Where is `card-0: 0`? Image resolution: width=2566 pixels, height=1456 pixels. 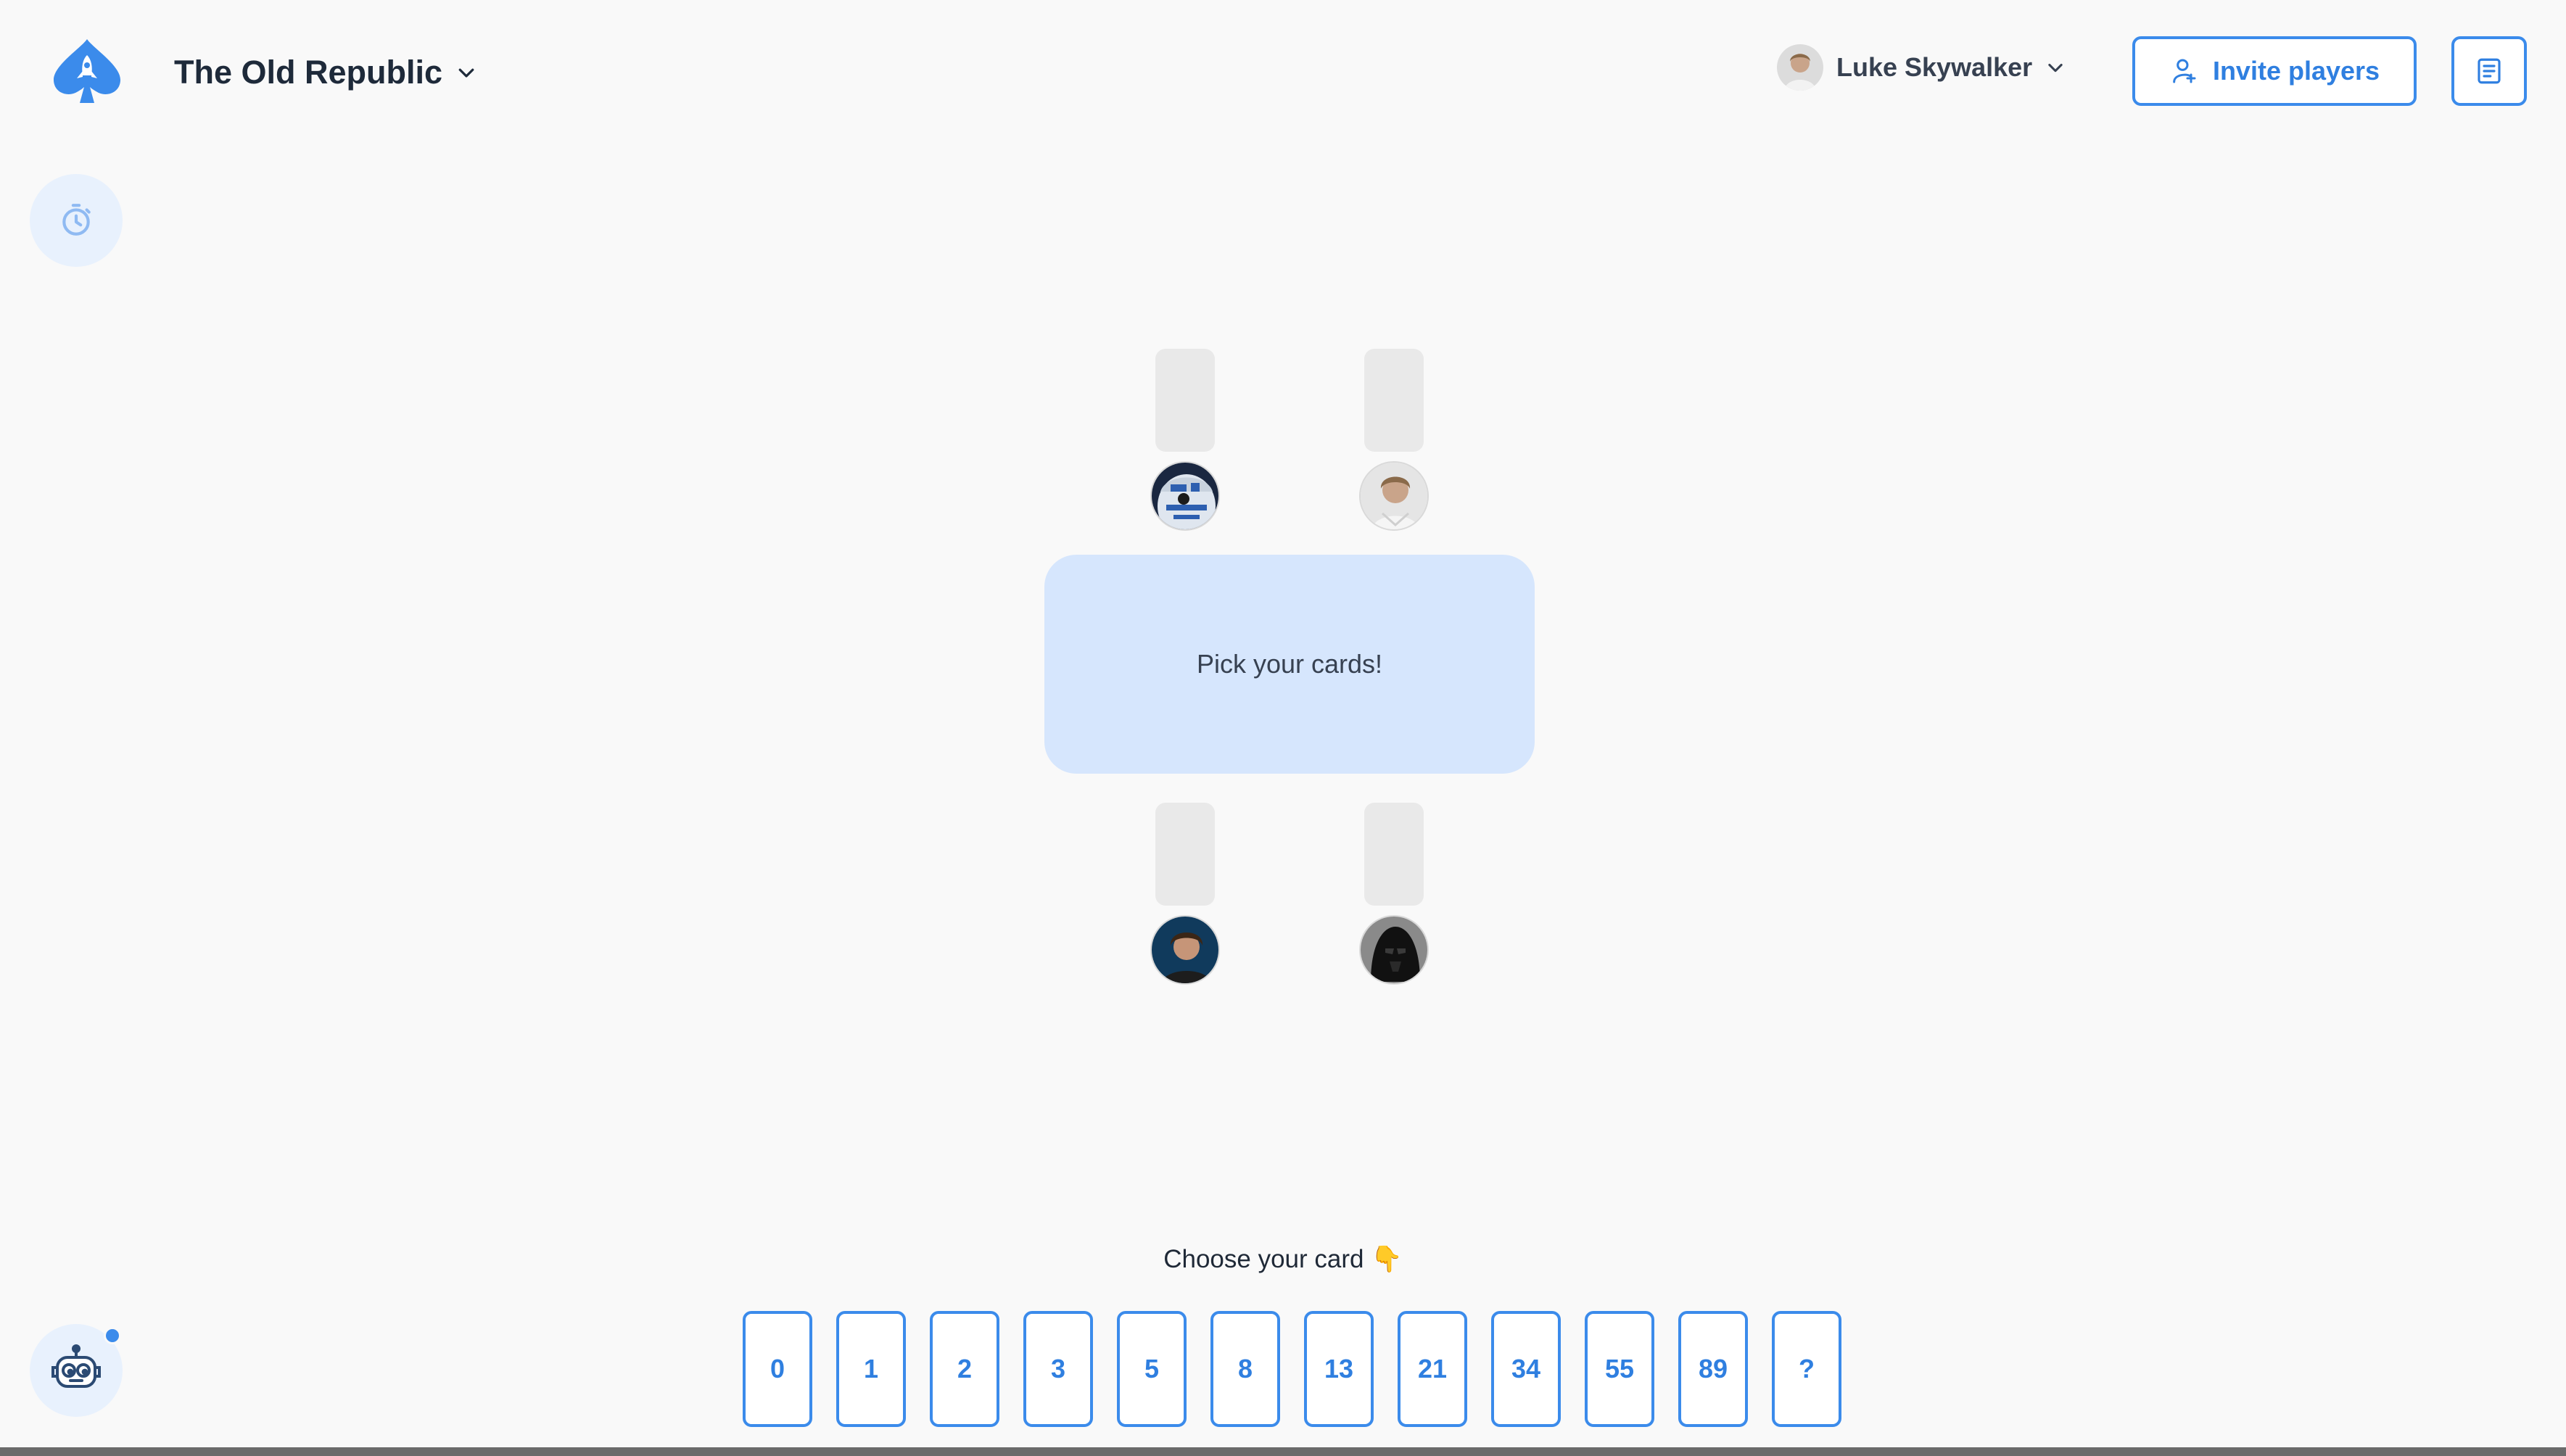
card-0: 0 is located at coordinates (777, 1369).